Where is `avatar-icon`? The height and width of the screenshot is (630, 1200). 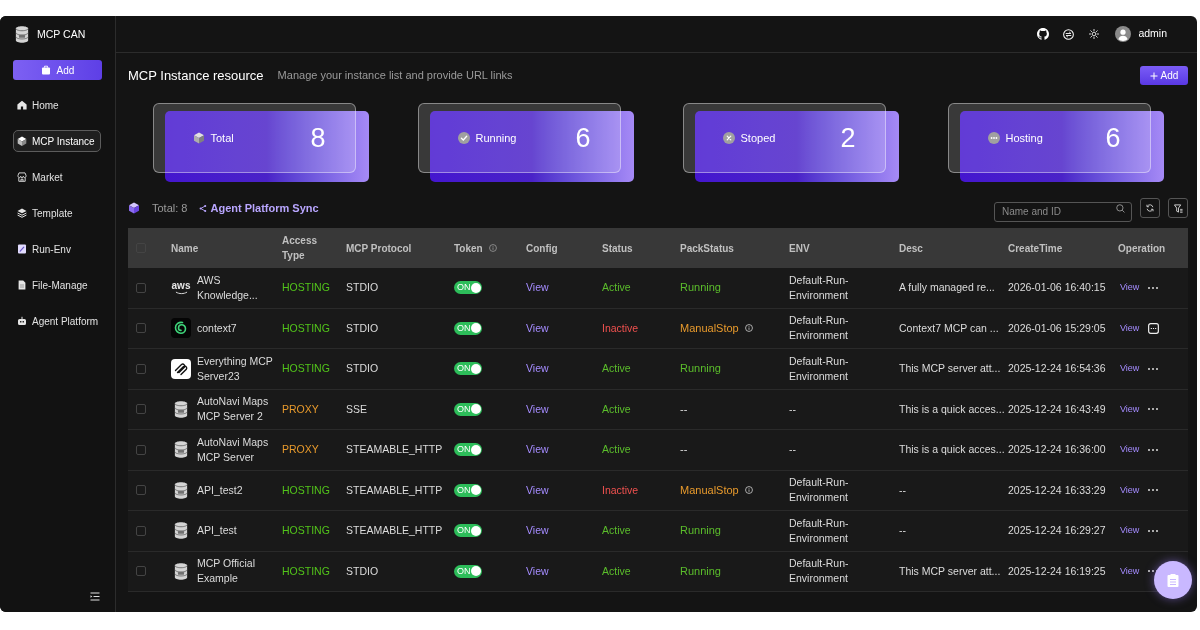 avatar-icon is located at coordinates (1123, 34).